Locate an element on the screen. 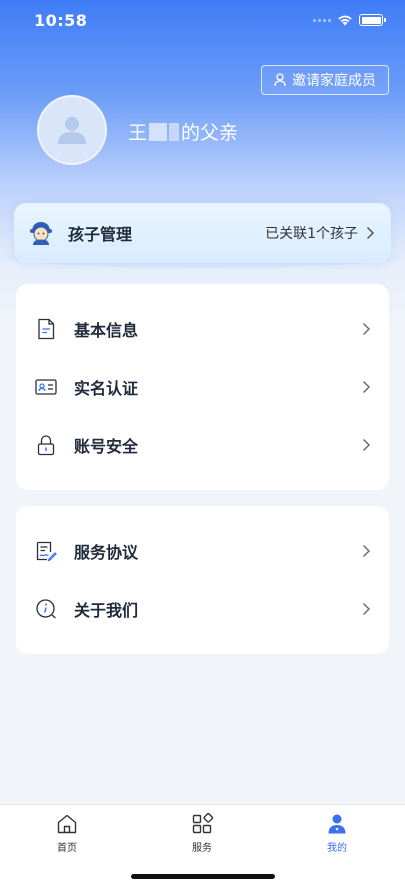 This screenshot has width=405, height=887. menu-label-service-agreement: 服务协议 is located at coordinates (106, 552).